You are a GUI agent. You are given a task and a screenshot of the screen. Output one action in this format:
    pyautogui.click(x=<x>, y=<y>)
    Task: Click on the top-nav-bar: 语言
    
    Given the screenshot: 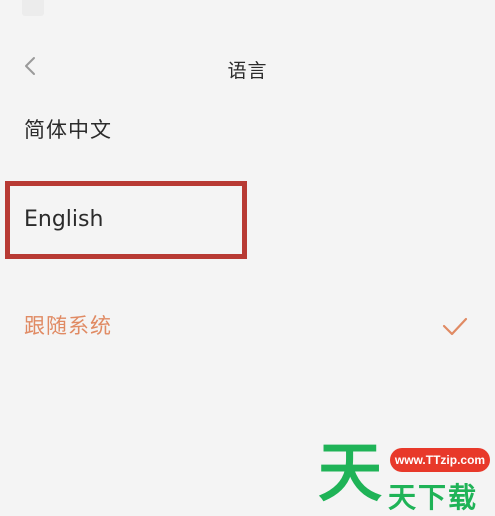 What is the action you would take?
    pyautogui.click(x=247, y=67)
    